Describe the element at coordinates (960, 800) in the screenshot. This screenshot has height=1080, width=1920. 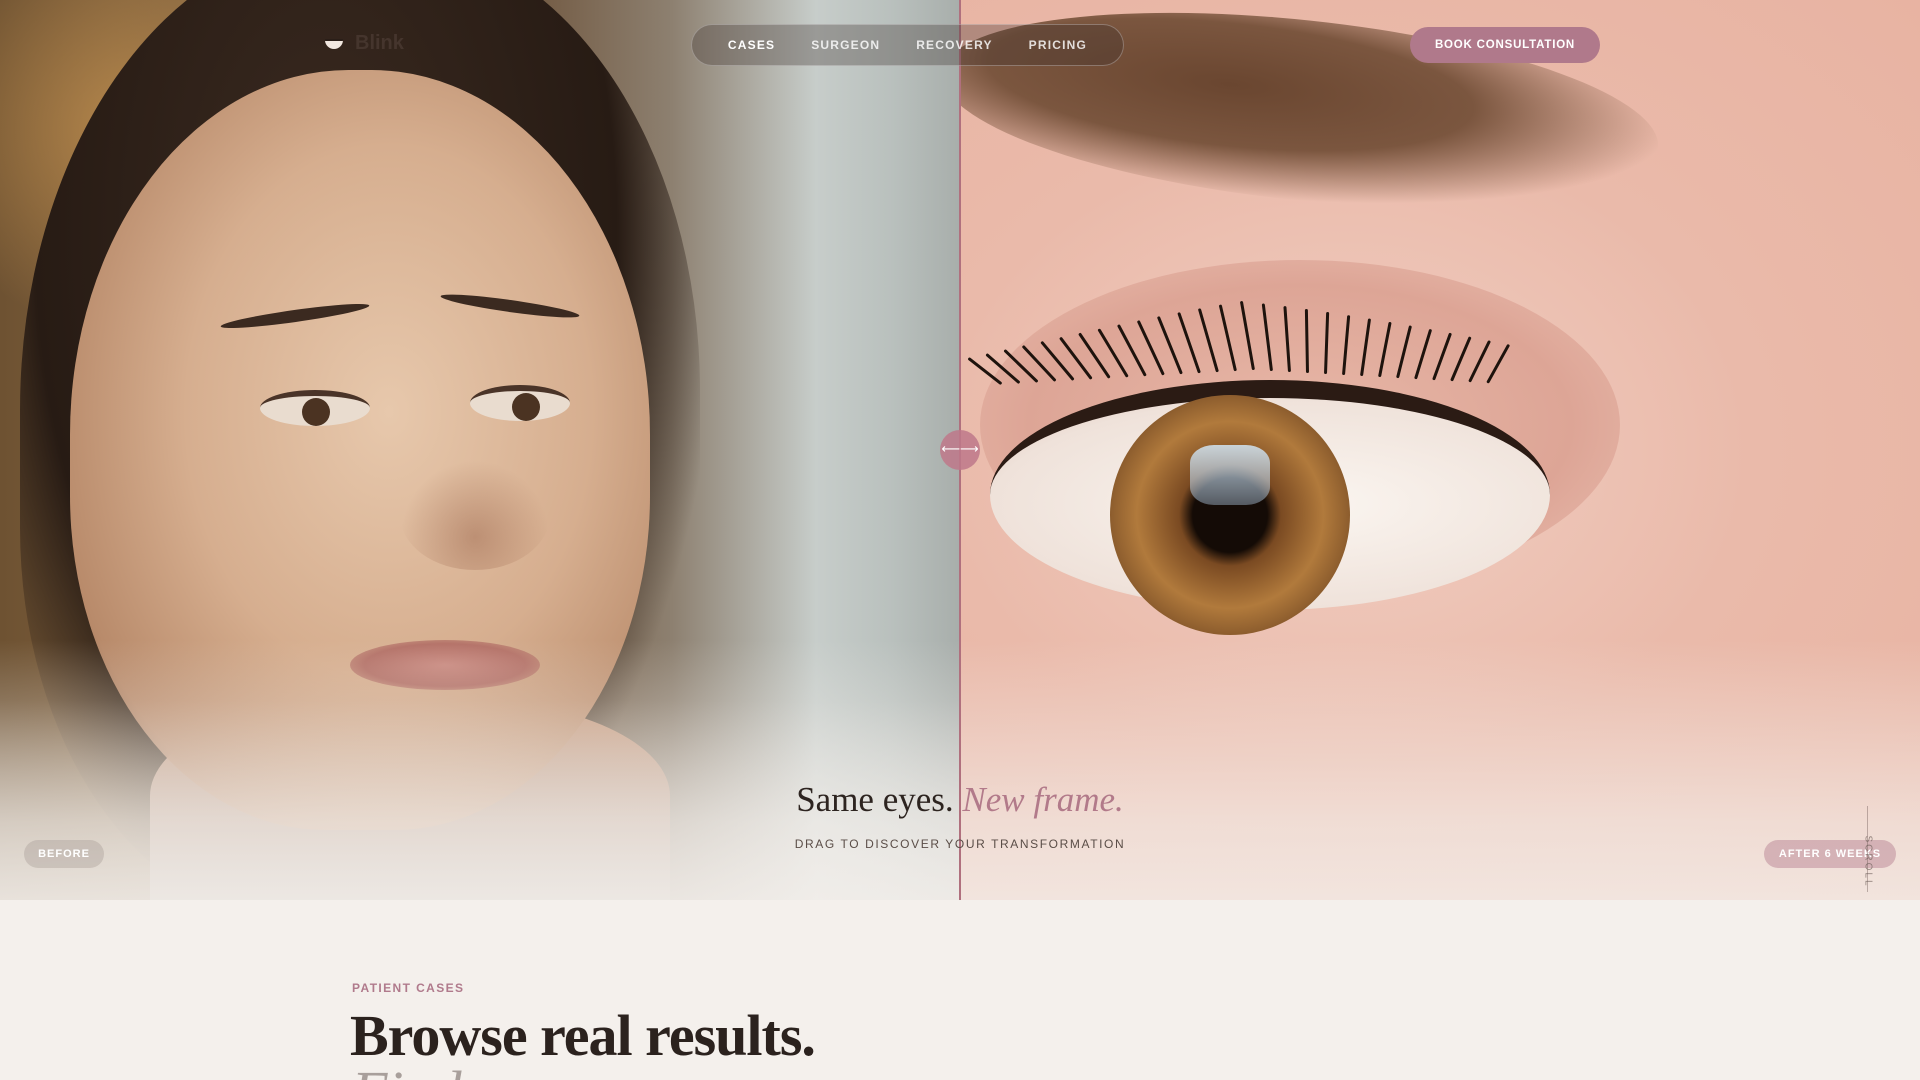
I see `hero-headline: Same eyes. New frame.` at that location.